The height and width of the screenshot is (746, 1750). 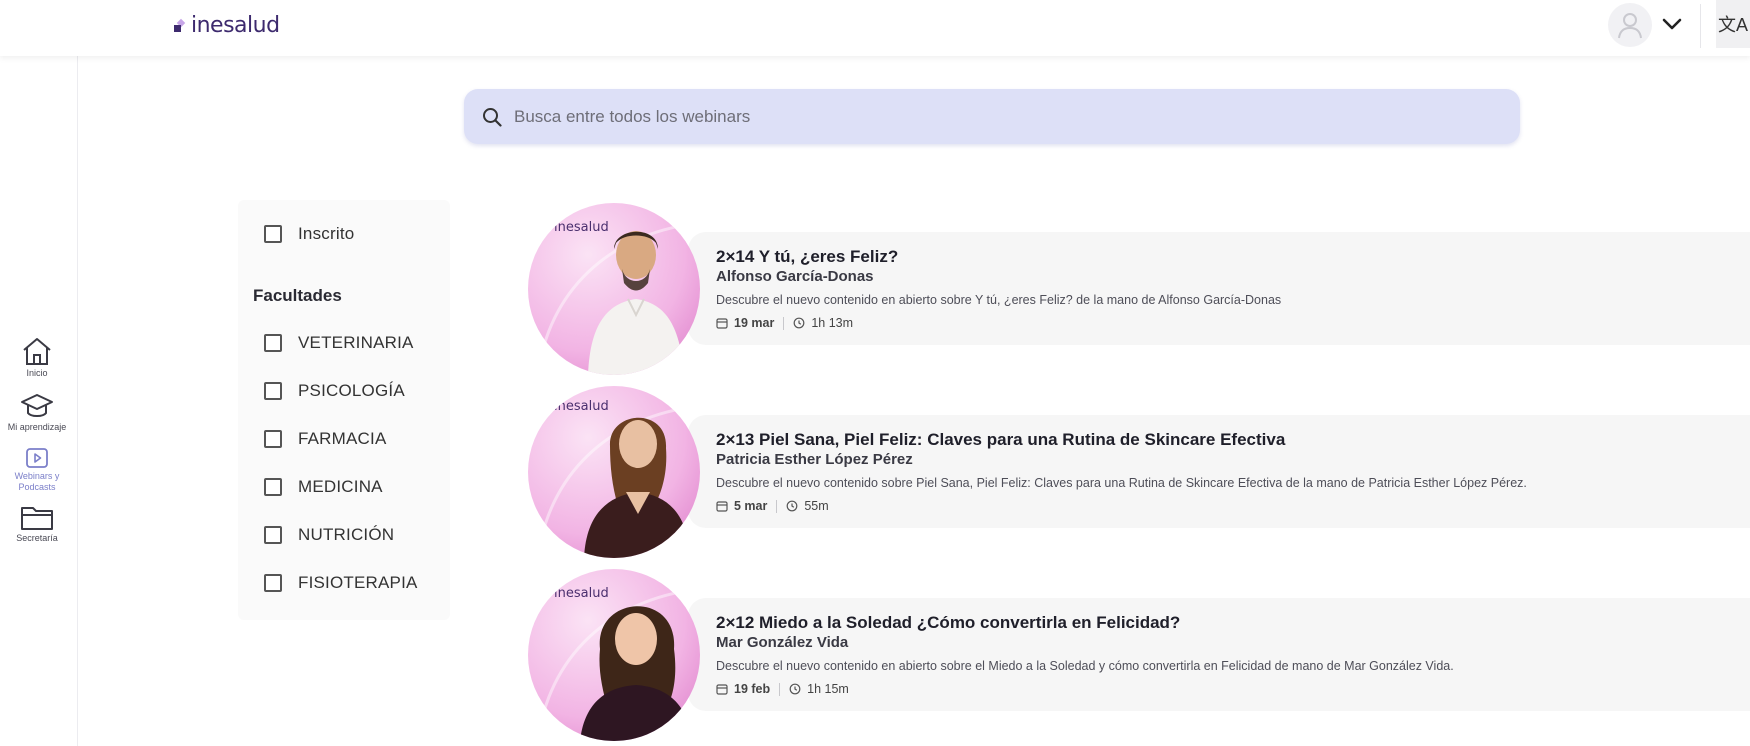 I want to click on filter-label: FARMACIA, so click(x=342, y=438).